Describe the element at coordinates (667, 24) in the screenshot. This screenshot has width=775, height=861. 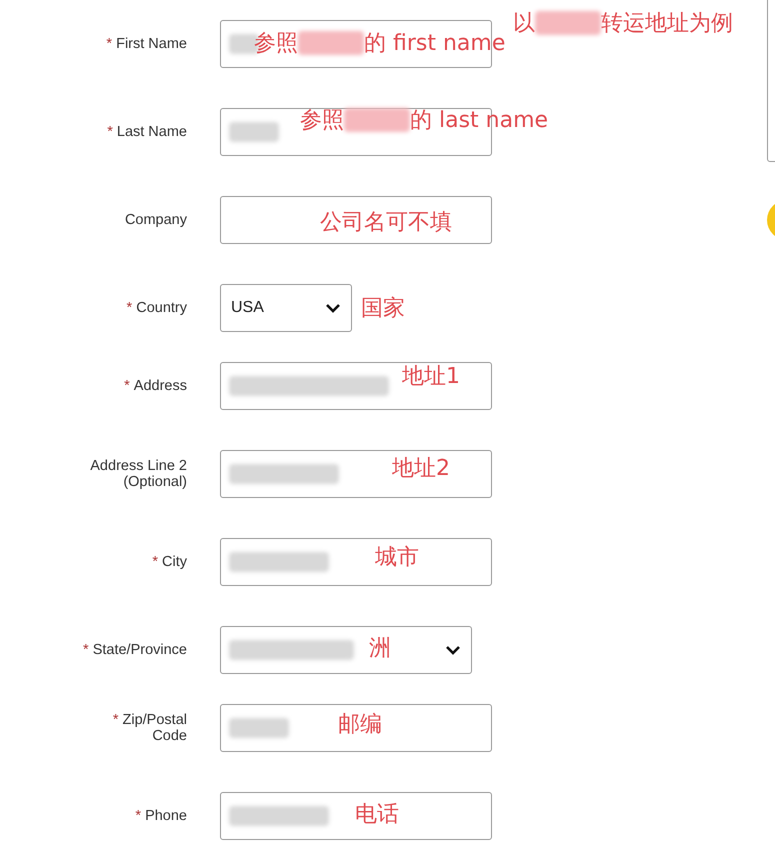
I see `annotation-text: 转运地址为例` at that location.